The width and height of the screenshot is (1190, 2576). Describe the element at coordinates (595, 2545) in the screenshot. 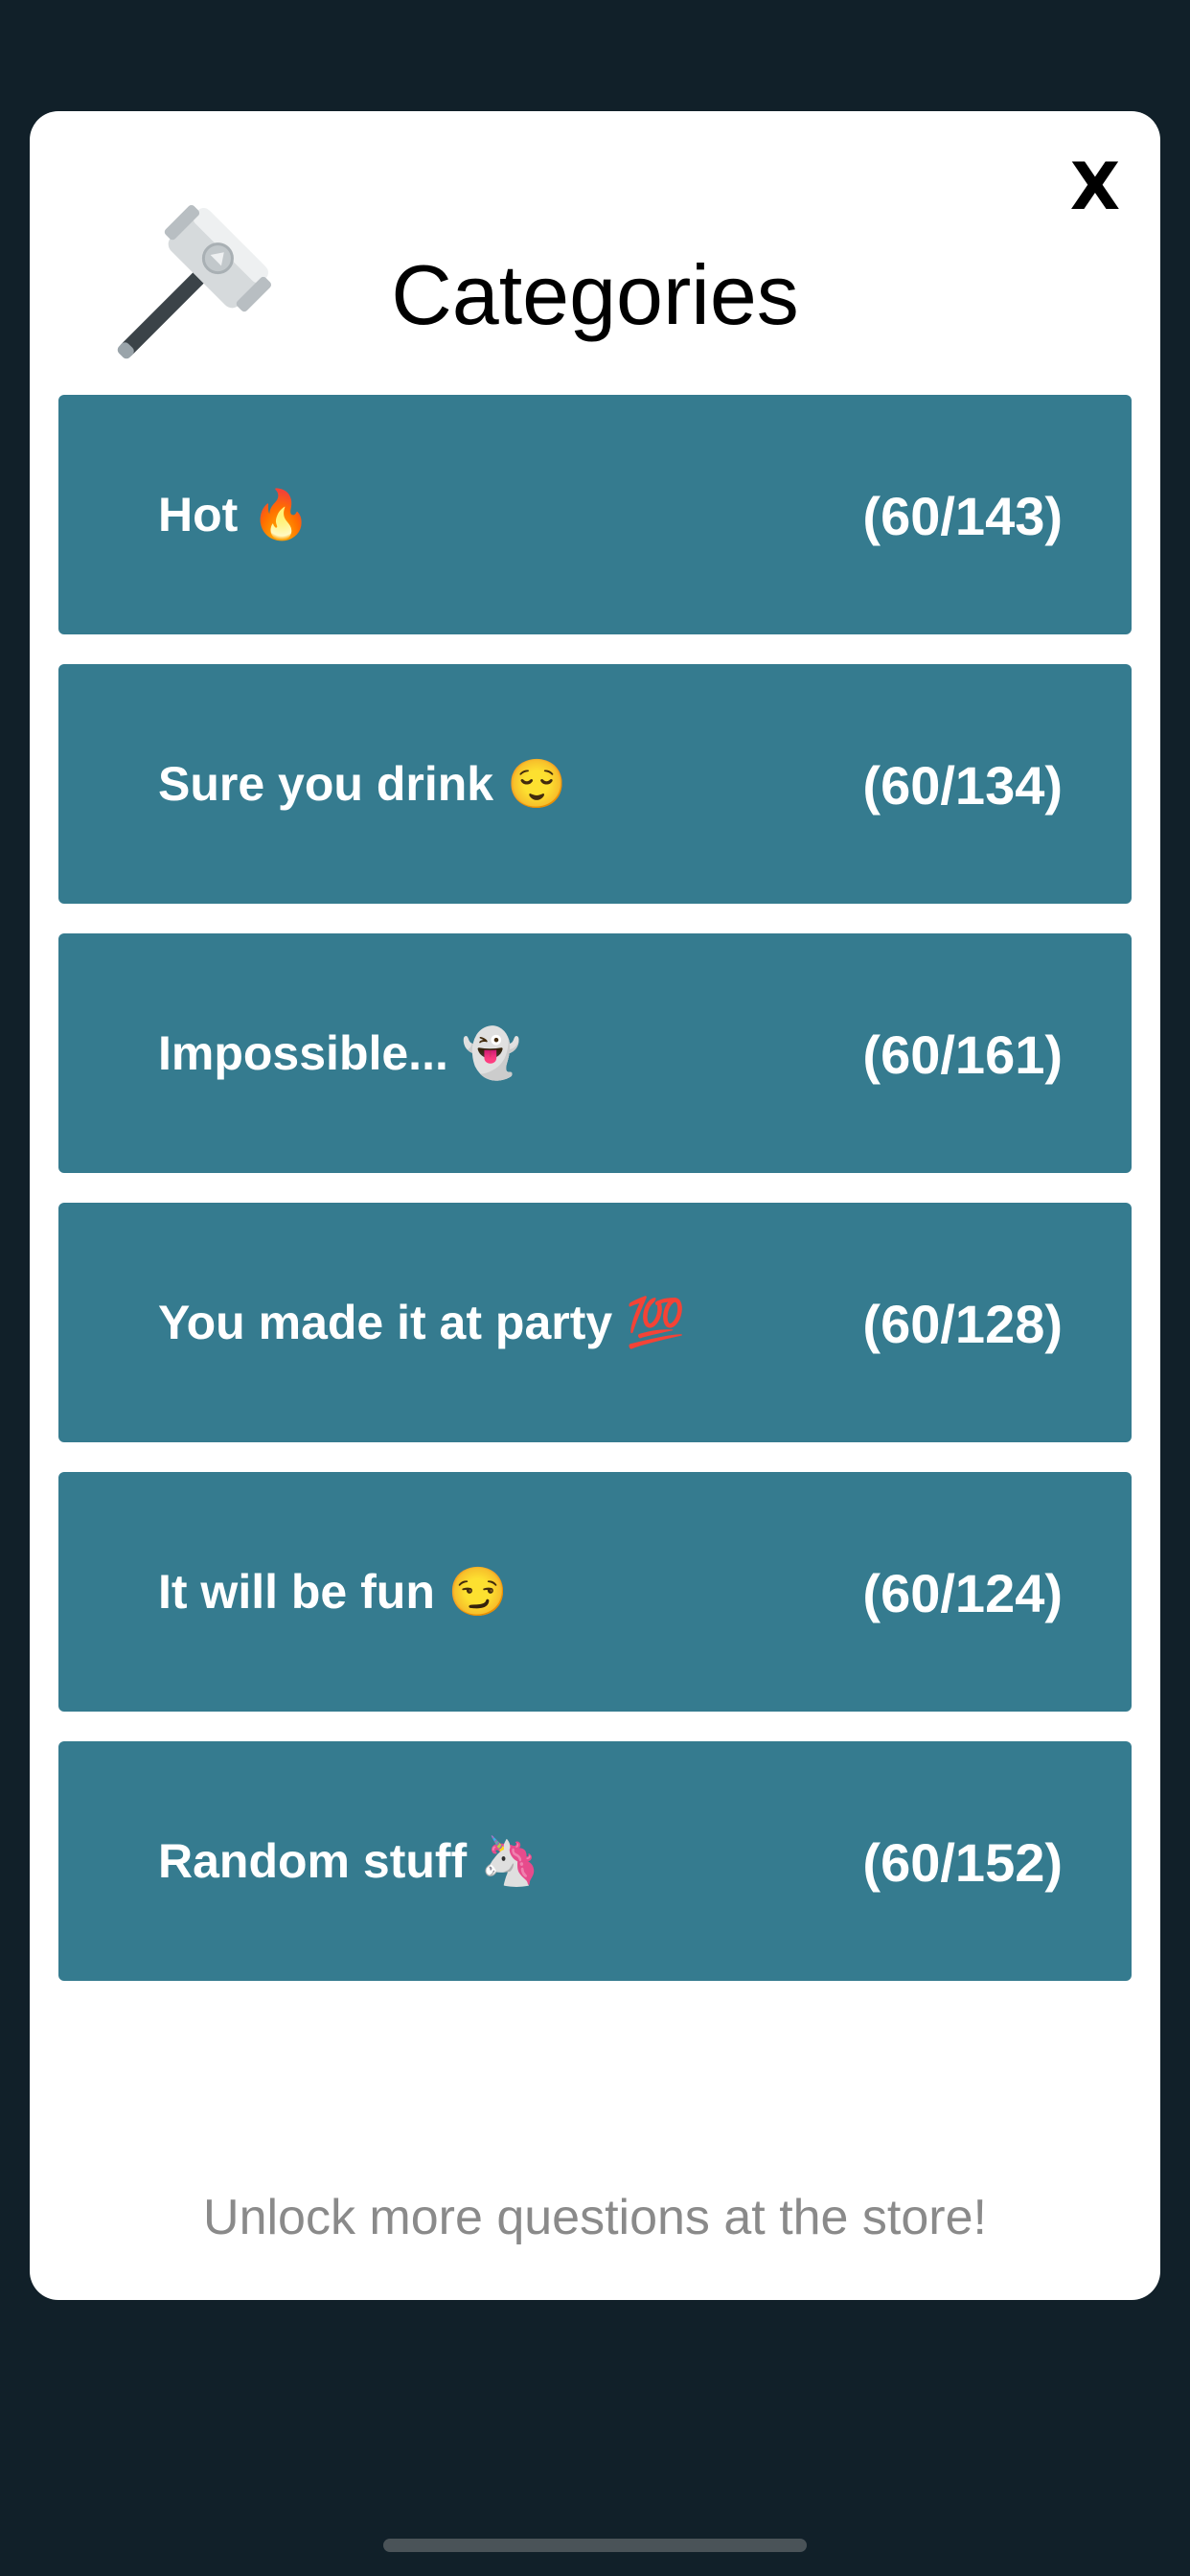

I see `home-indicator` at that location.